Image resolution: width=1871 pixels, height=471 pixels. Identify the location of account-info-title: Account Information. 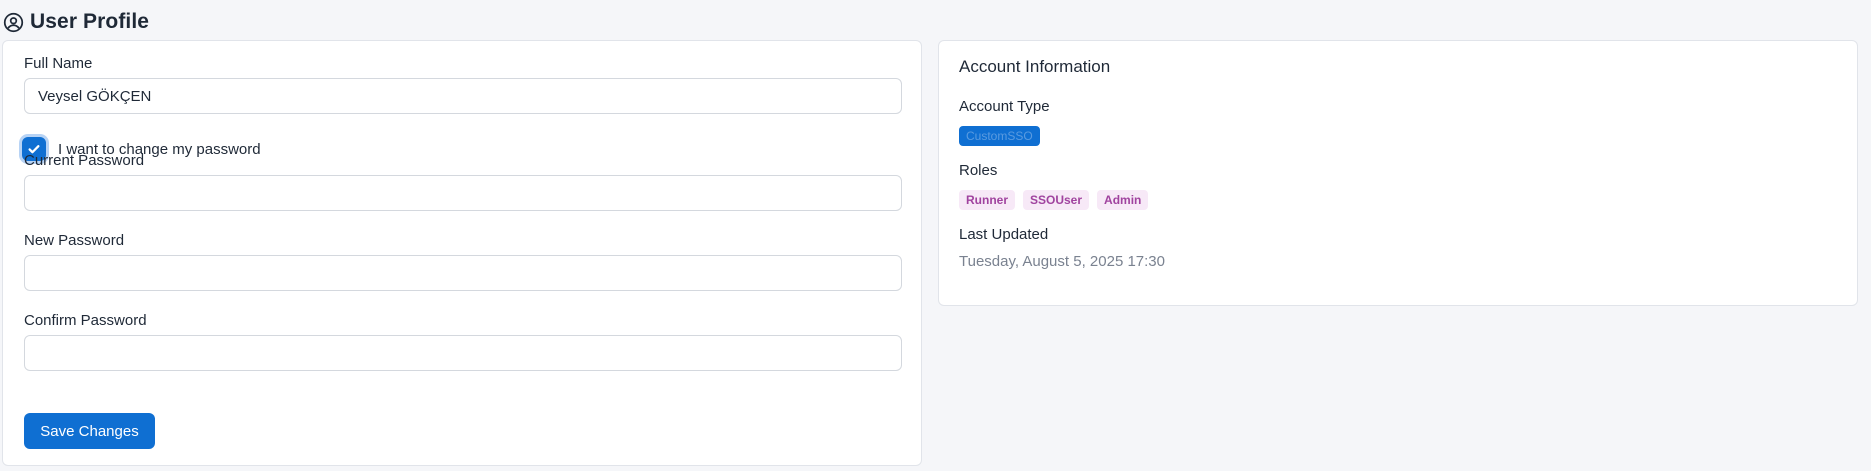
(1035, 66).